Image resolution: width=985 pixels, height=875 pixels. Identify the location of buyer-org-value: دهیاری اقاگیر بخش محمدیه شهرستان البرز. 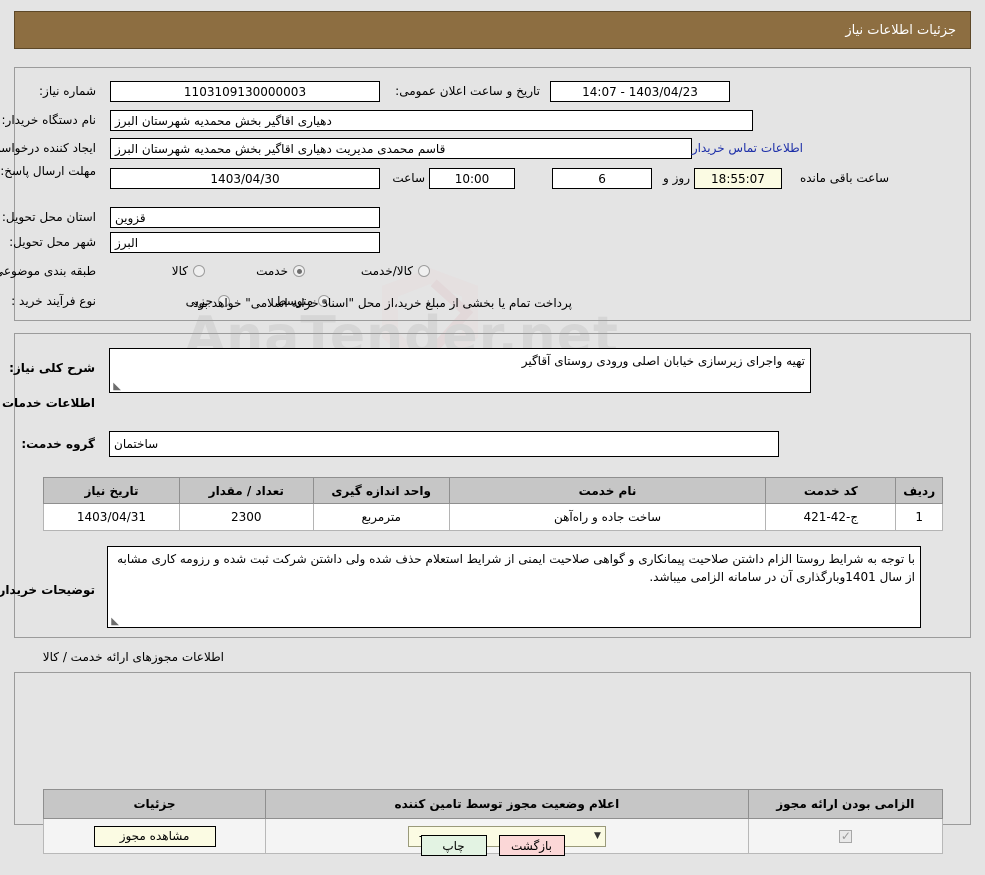
(431, 120).